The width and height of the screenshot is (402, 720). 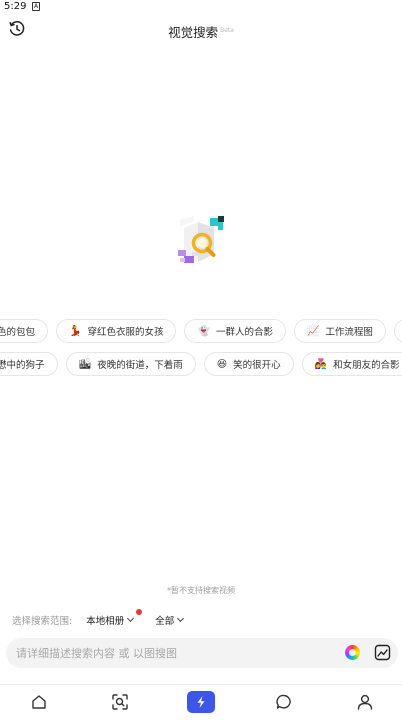 I want to click on notification-dot, so click(x=139, y=612).